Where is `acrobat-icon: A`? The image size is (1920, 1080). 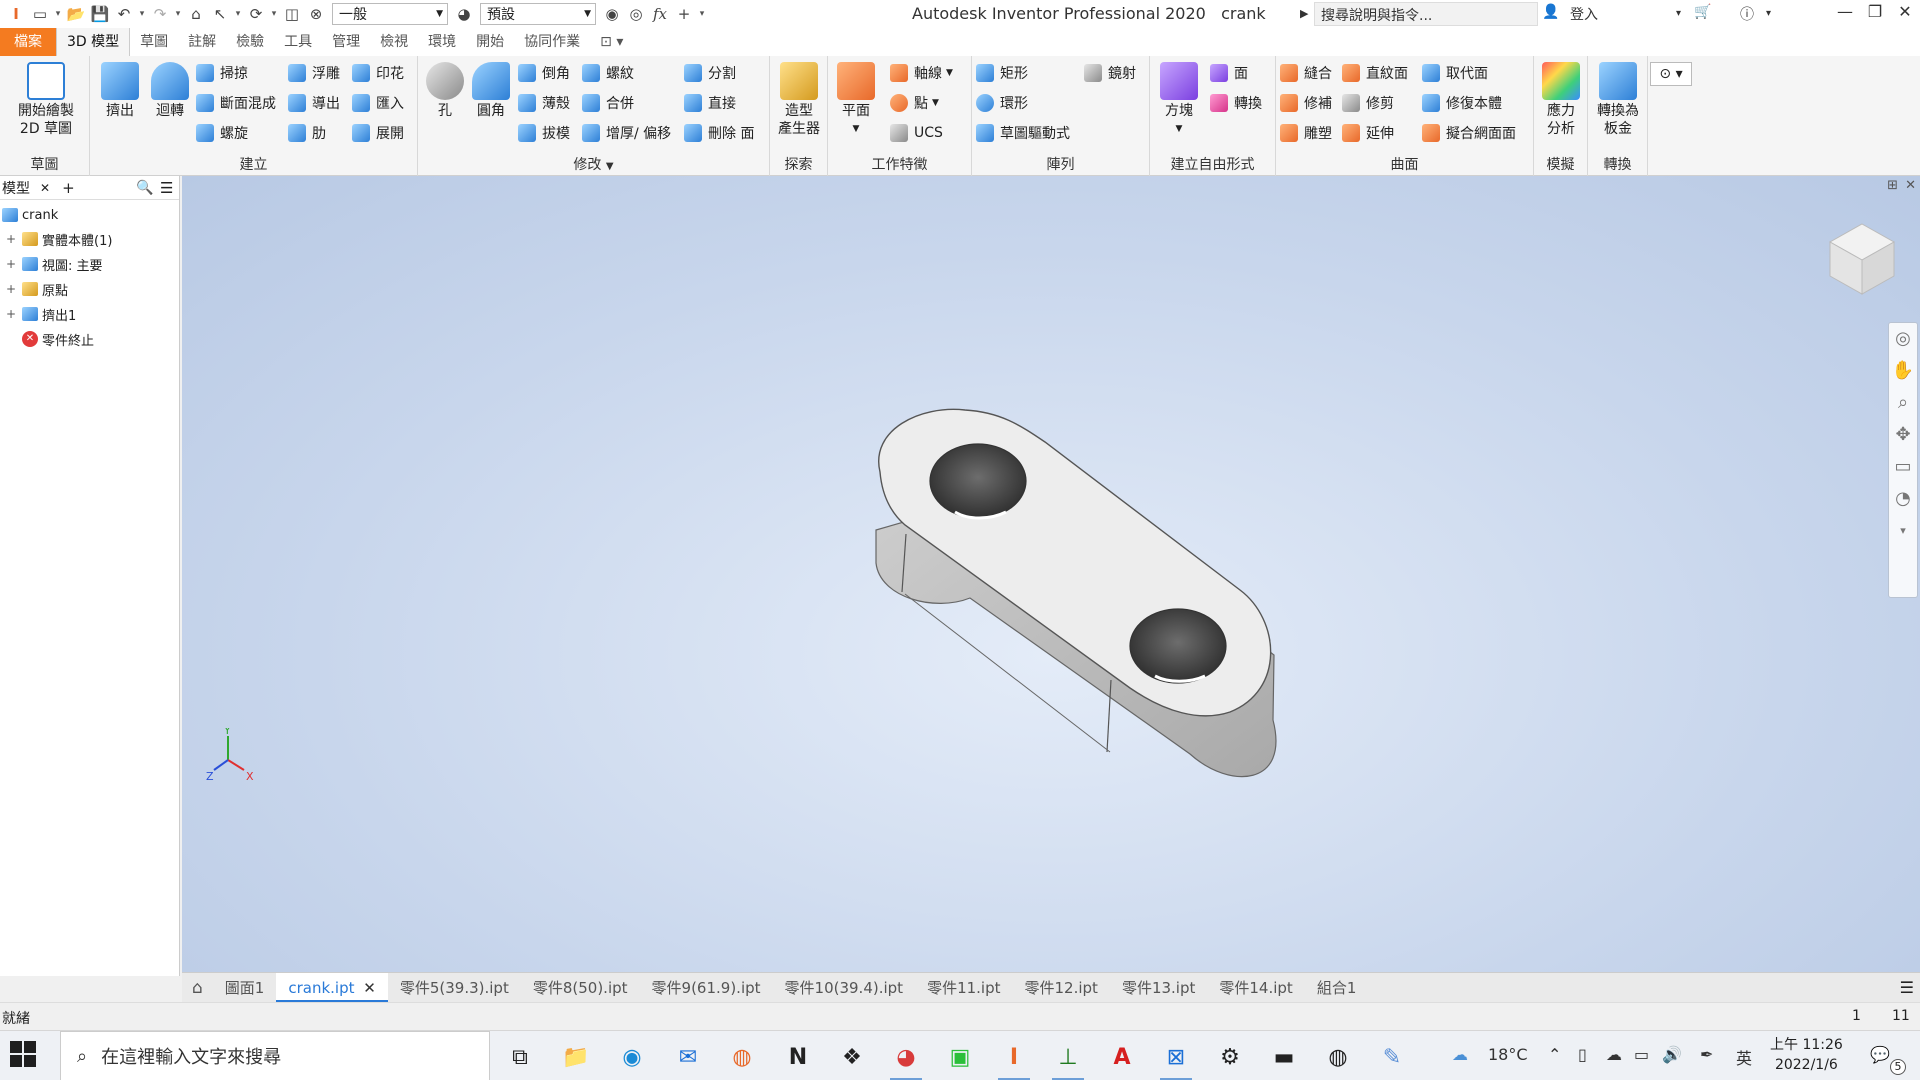
acrobat-icon: A is located at coordinates (1122, 1057).